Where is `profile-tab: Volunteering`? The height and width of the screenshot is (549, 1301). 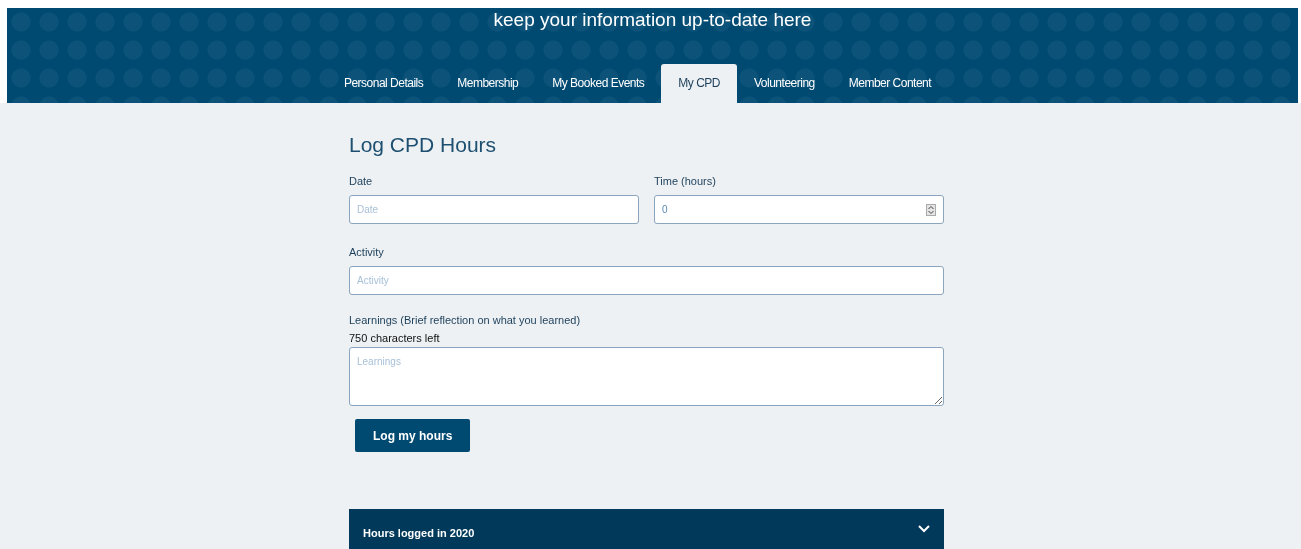 profile-tab: Volunteering is located at coordinates (784, 83).